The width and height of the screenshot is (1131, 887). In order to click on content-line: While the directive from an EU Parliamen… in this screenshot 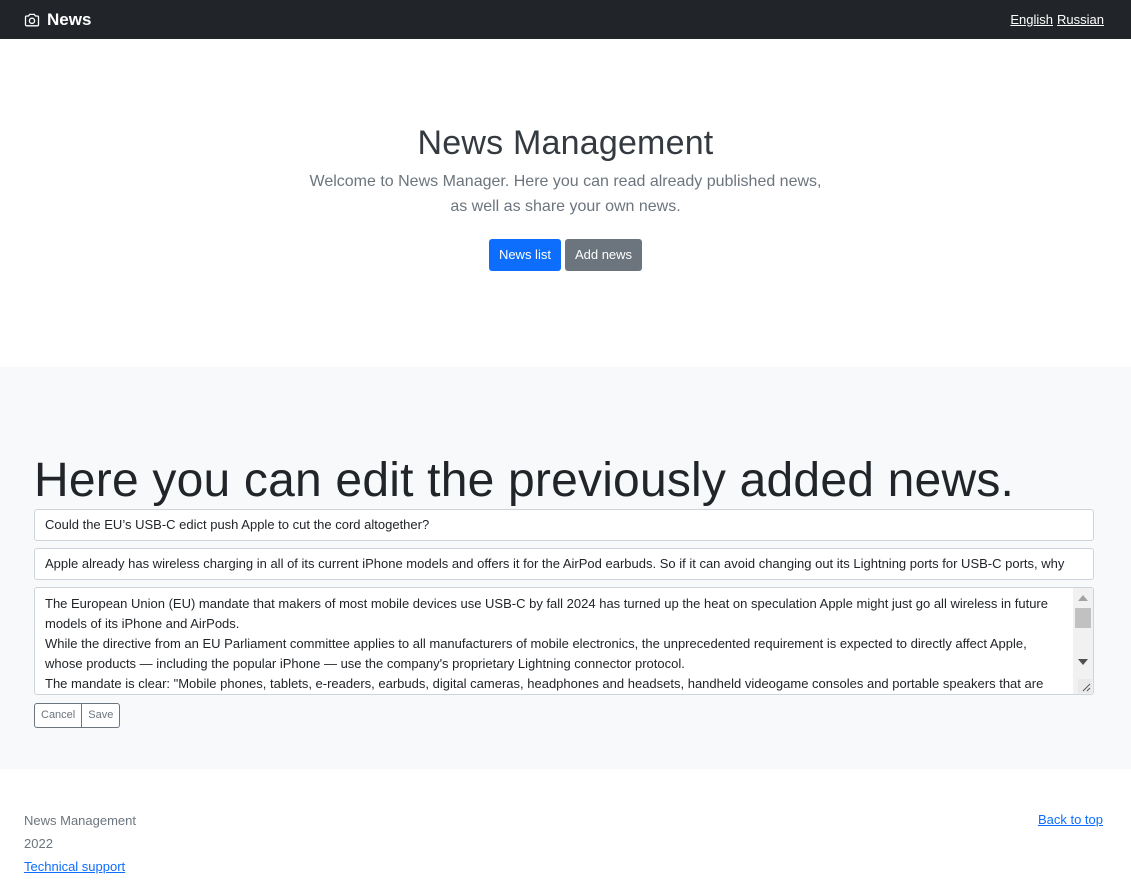, I will do `click(536, 653)`.